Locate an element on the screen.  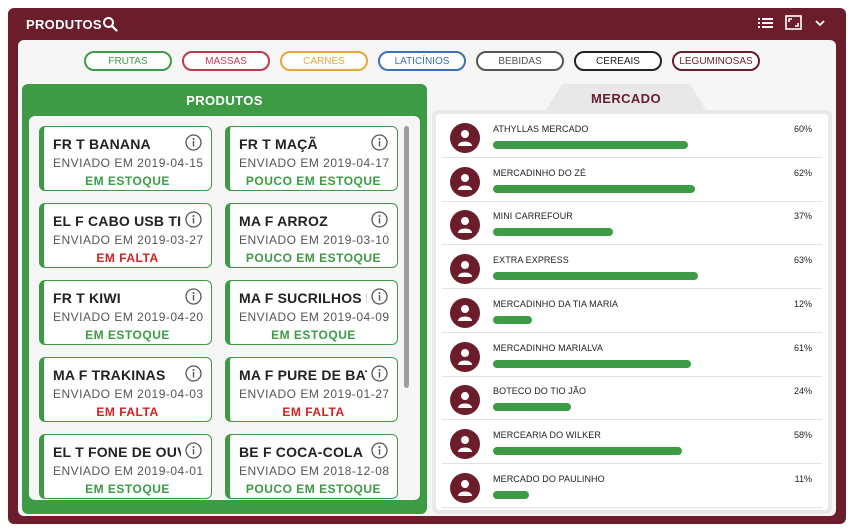
market-name: MERCADINHO MARIALVA is located at coordinates (548, 347).